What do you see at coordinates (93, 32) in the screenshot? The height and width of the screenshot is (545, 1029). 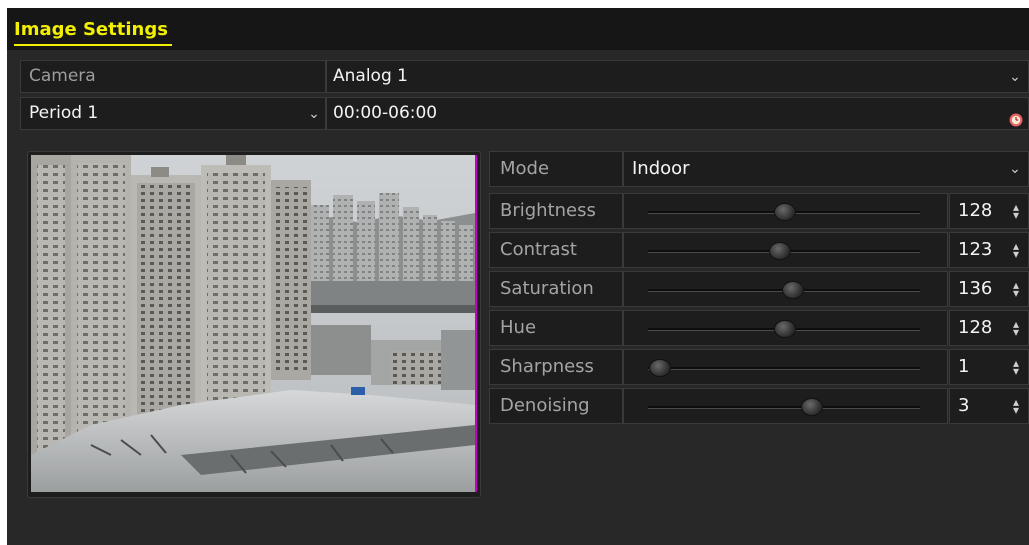 I see `window-title: Image Settings` at bounding box center [93, 32].